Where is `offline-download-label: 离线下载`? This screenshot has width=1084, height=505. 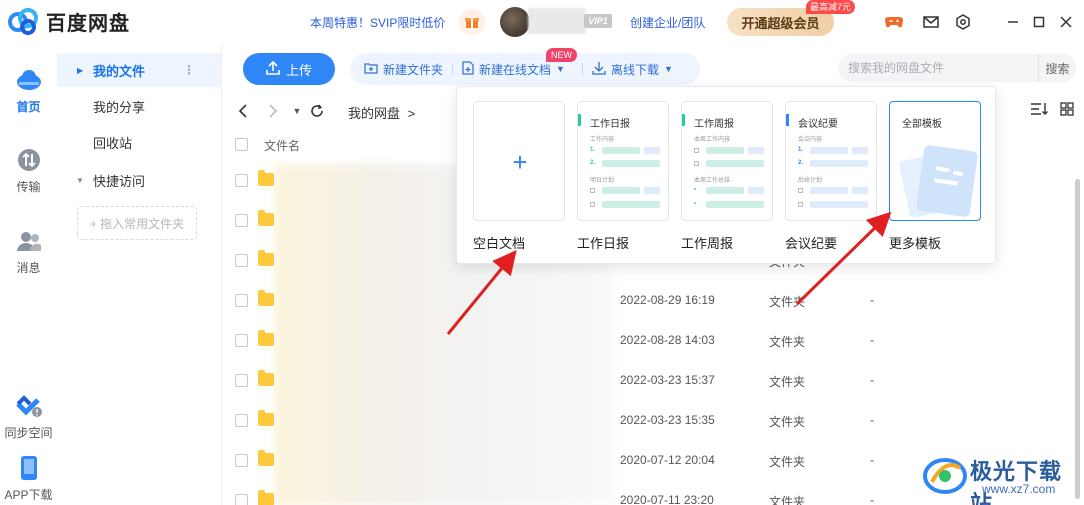 offline-download-label: 离线下载 is located at coordinates (635, 69).